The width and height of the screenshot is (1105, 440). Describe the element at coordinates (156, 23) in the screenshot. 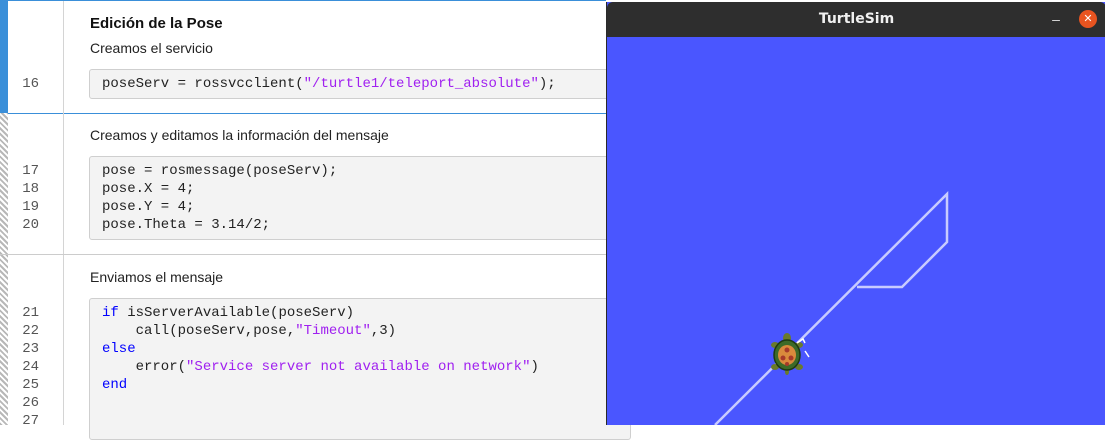

I see `section-heading: Edición de la Pose` at that location.